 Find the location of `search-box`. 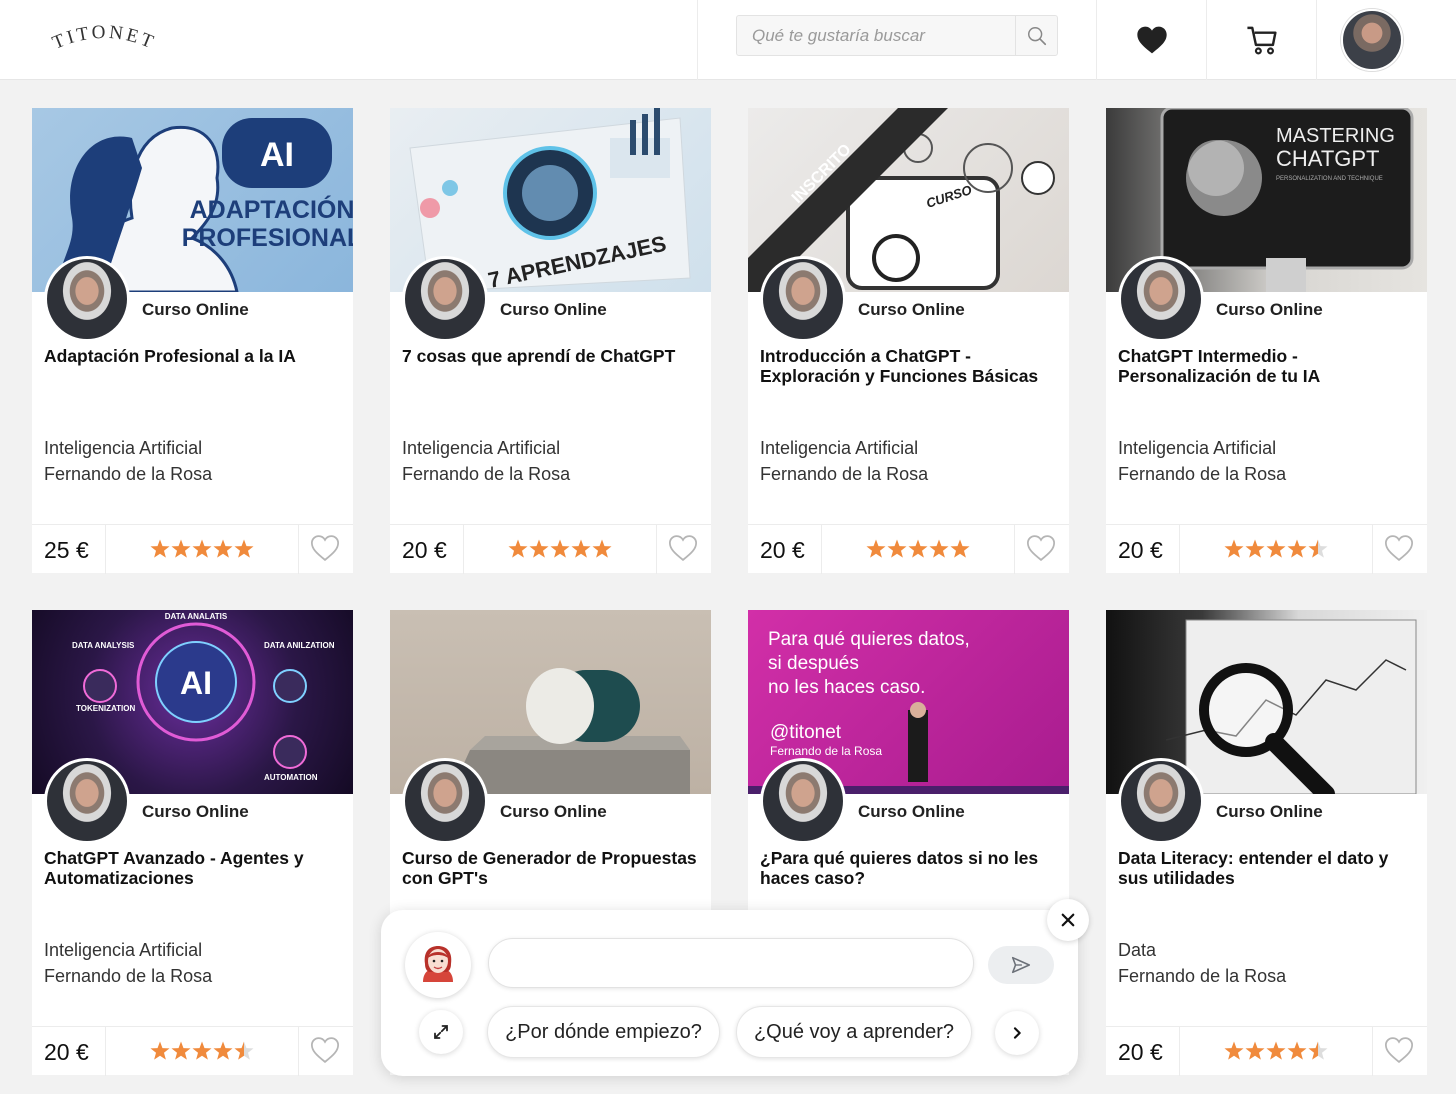

search-box is located at coordinates (897, 35).